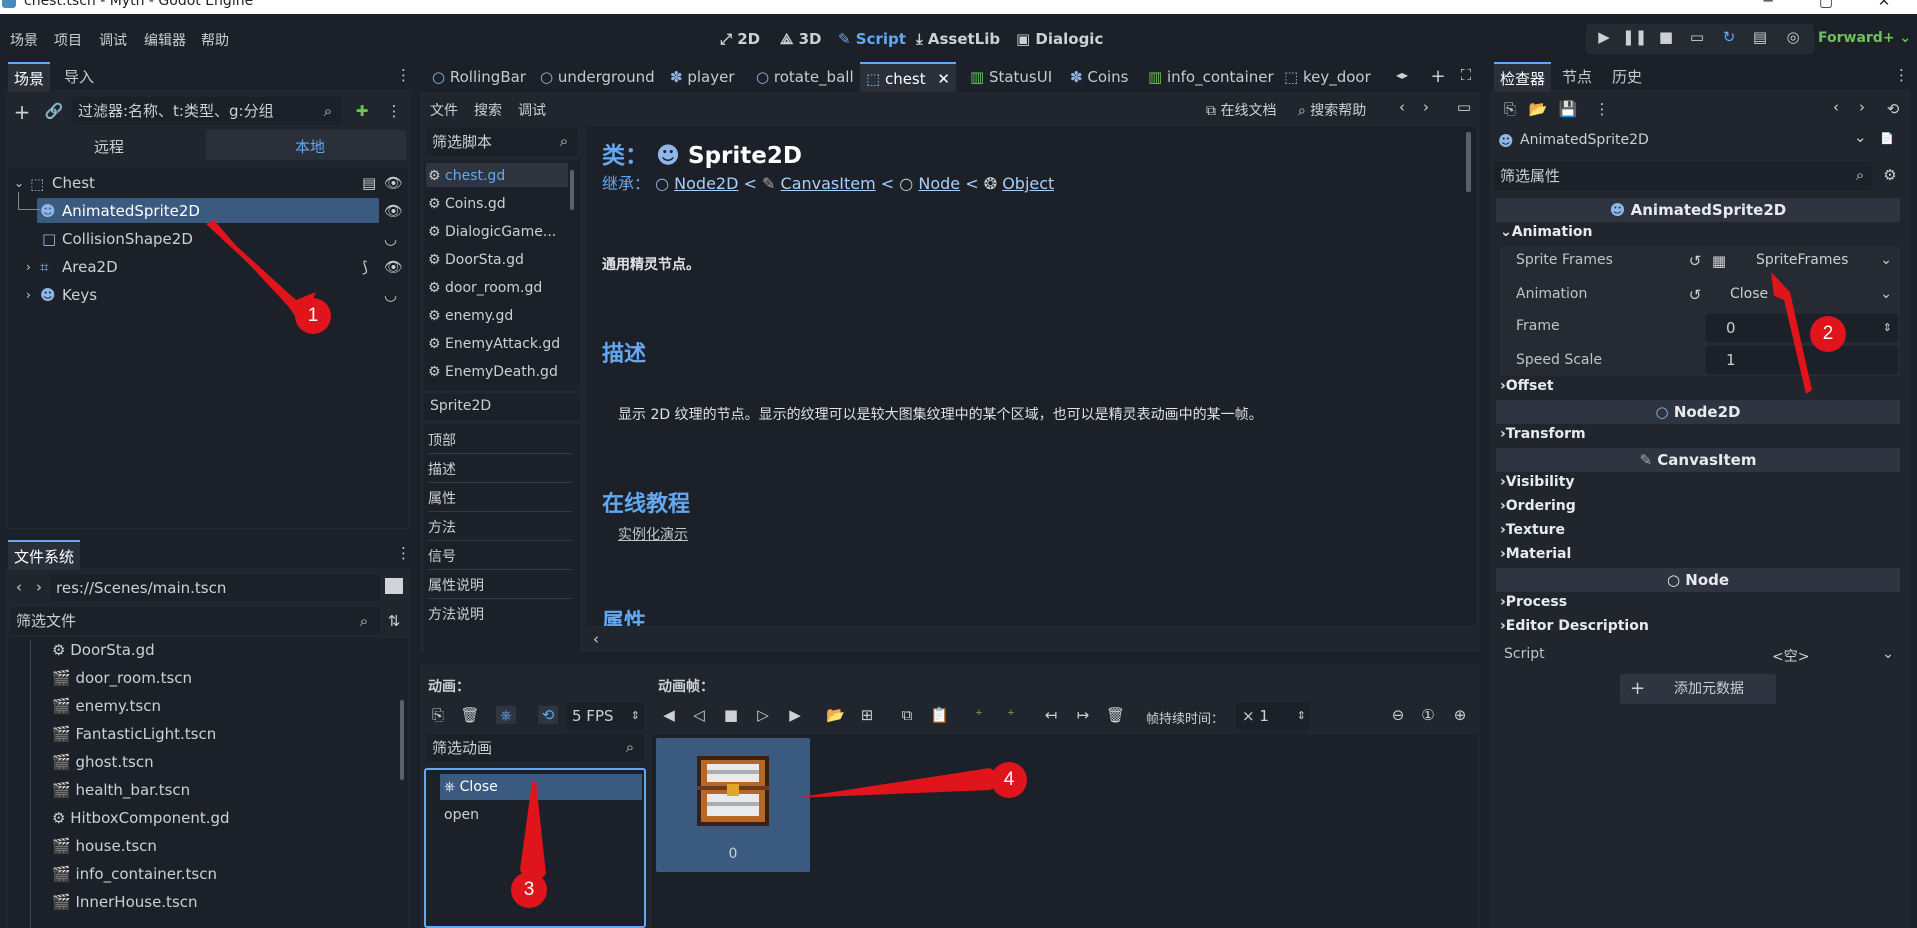 This screenshot has height=928, width=1917. What do you see at coordinates (1059, 39) in the screenshot?
I see `tab-dialogic: ▣ Dialogic` at bounding box center [1059, 39].